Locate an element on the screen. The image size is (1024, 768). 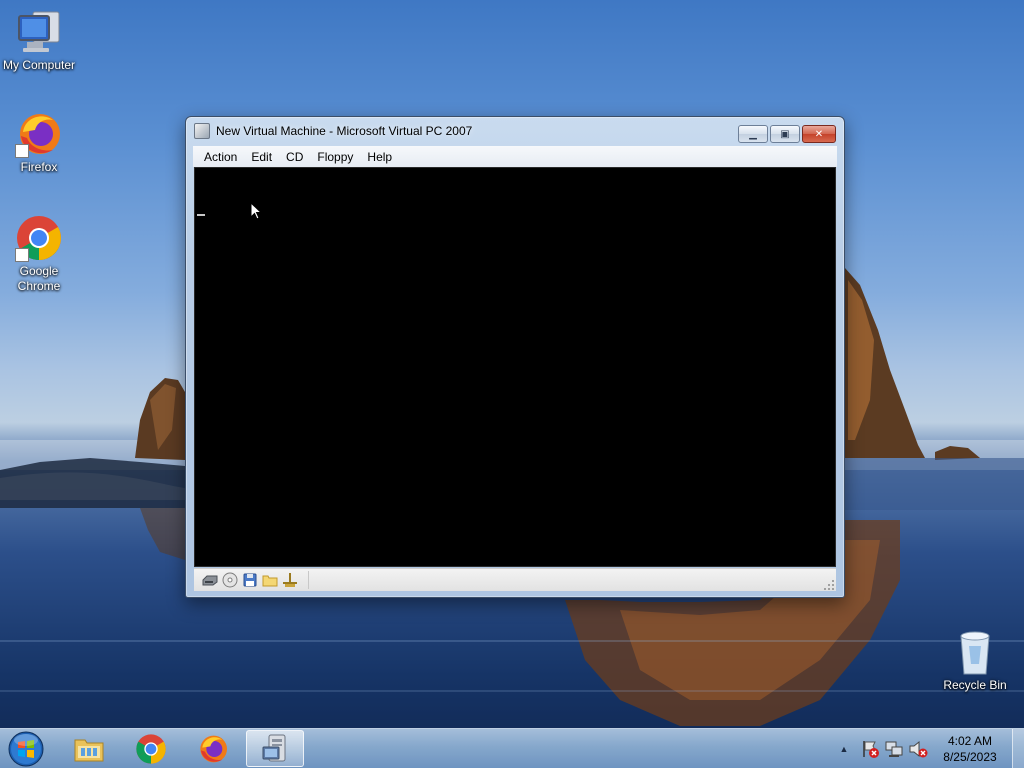
windows-logo-icon is located at coordinates (26, 749).